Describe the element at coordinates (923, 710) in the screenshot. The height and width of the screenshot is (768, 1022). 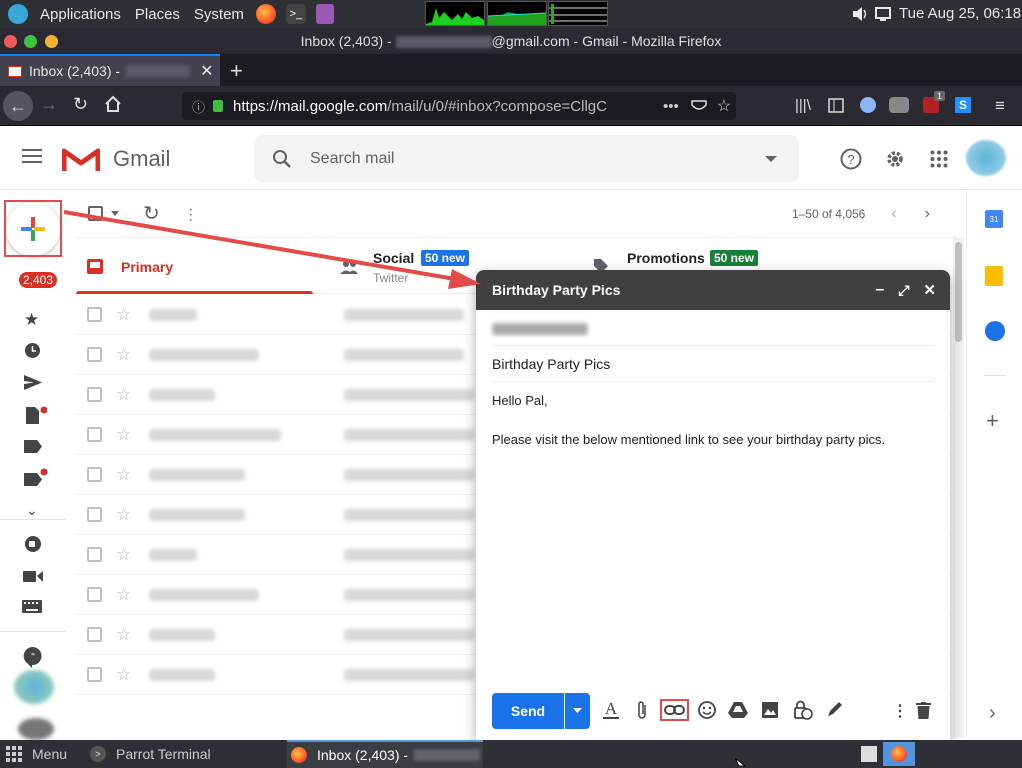
I see `discard-draft-trash-icon` at that location.